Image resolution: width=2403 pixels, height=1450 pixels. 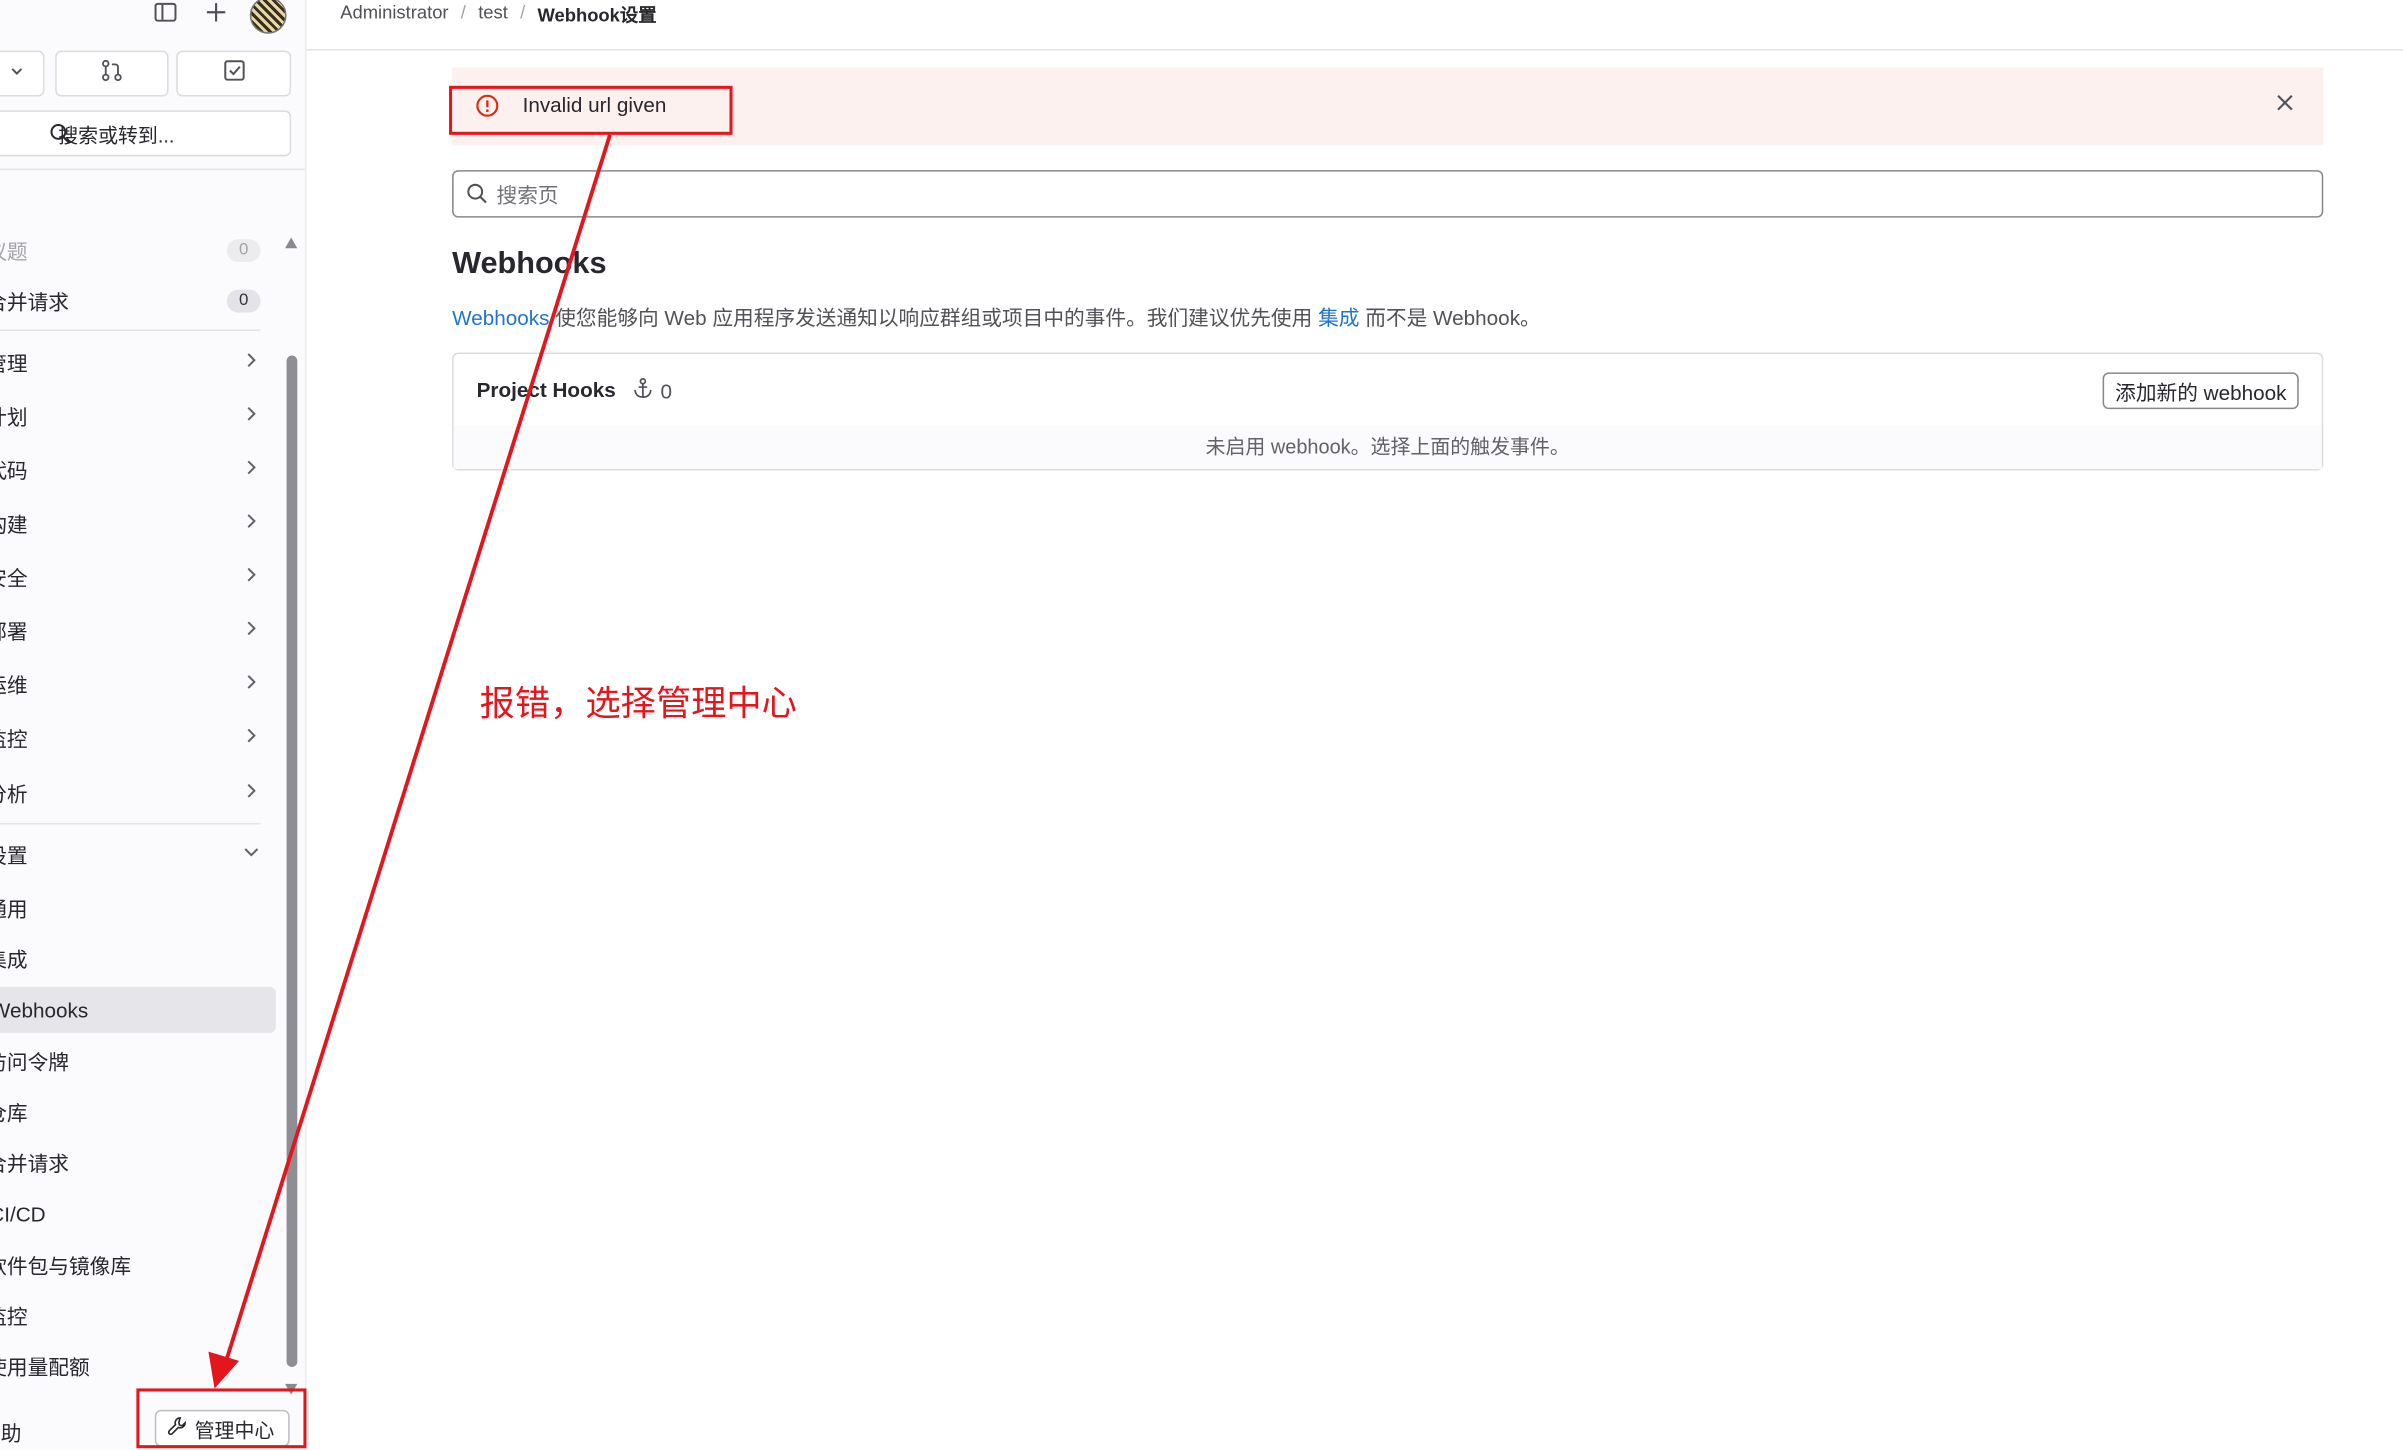 I want to click on annotation-text: 报错，选择管理中心, so click(x=638, y=703).